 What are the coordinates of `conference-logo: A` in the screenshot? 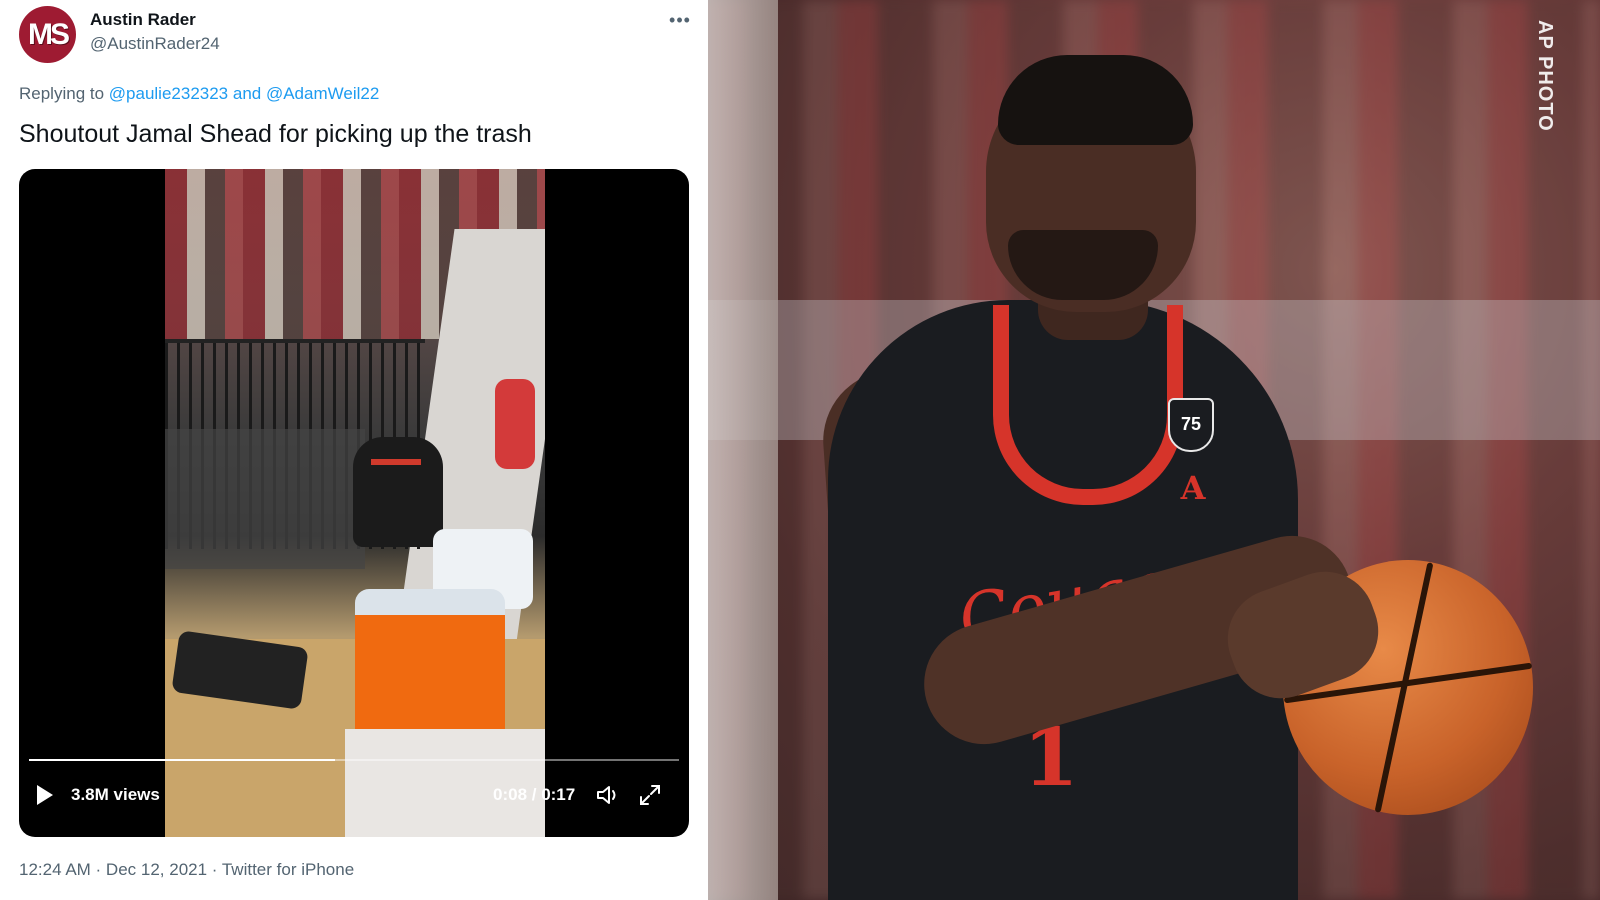 It's located at (1193, 488).